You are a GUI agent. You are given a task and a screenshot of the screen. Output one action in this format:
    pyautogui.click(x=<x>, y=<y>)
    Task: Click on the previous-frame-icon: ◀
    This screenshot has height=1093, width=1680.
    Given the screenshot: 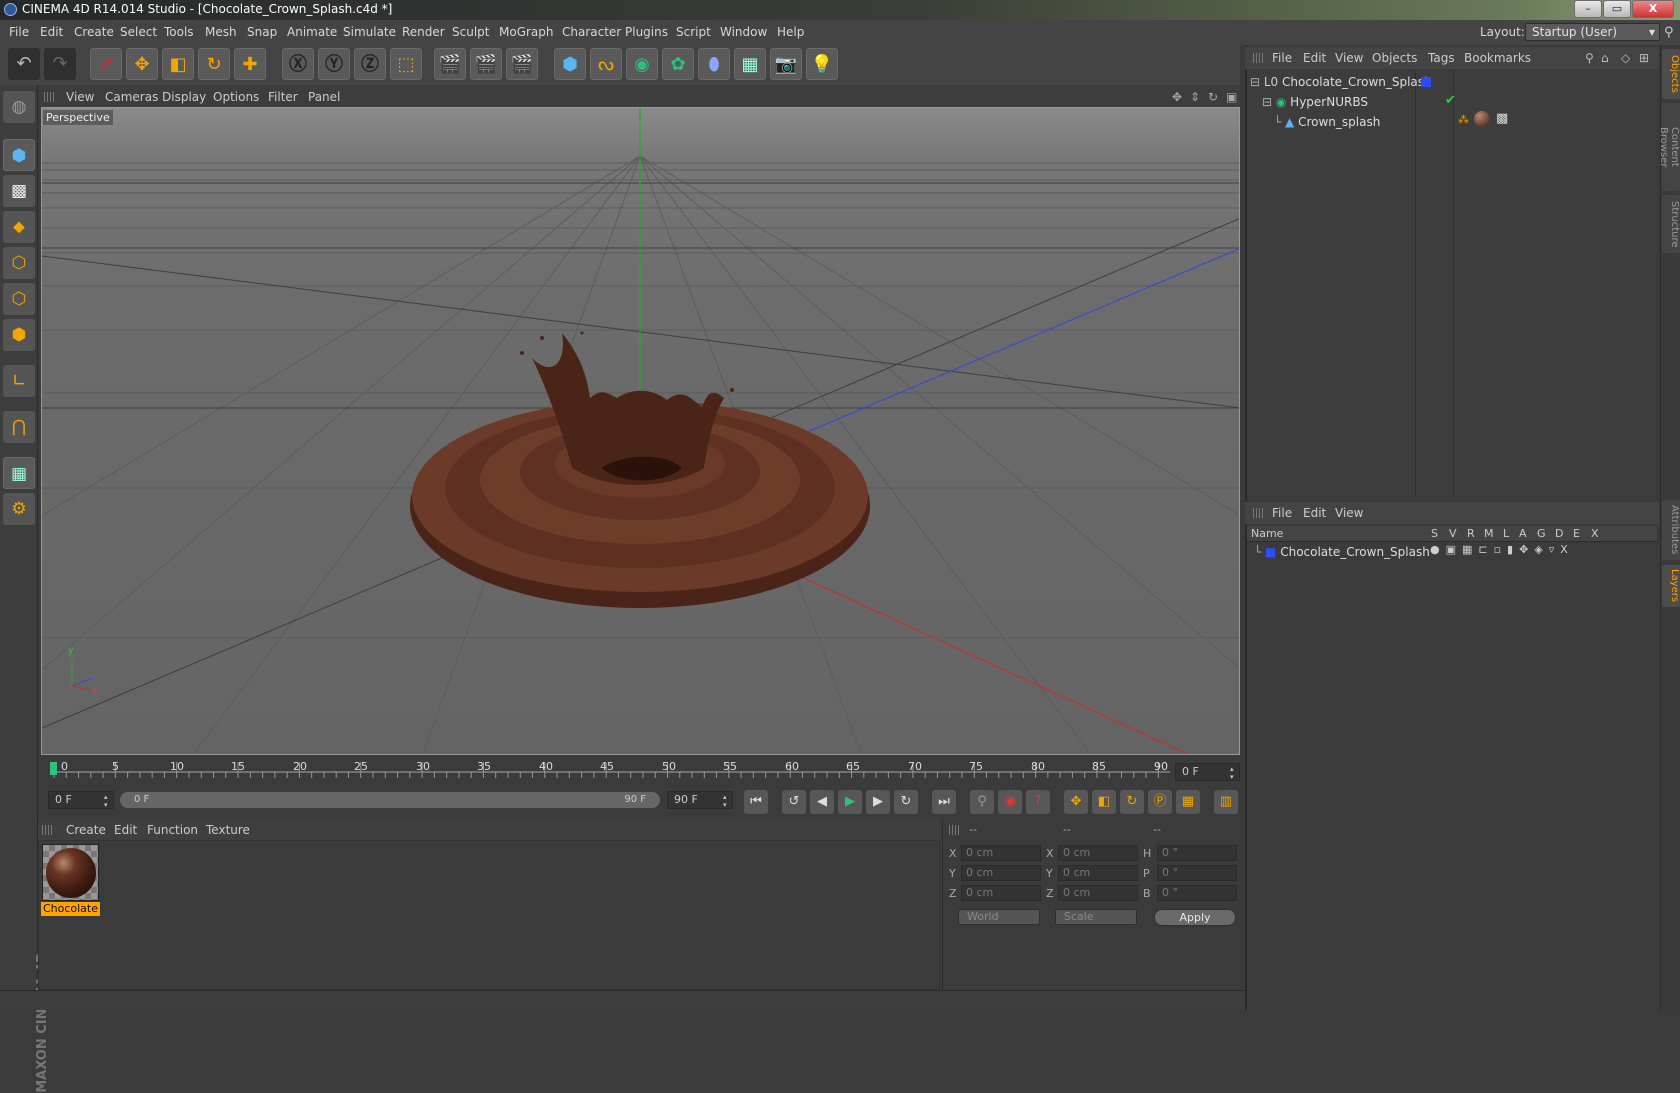 What is the action you would take?
    pyautogui.click(x=822, y=802)
    